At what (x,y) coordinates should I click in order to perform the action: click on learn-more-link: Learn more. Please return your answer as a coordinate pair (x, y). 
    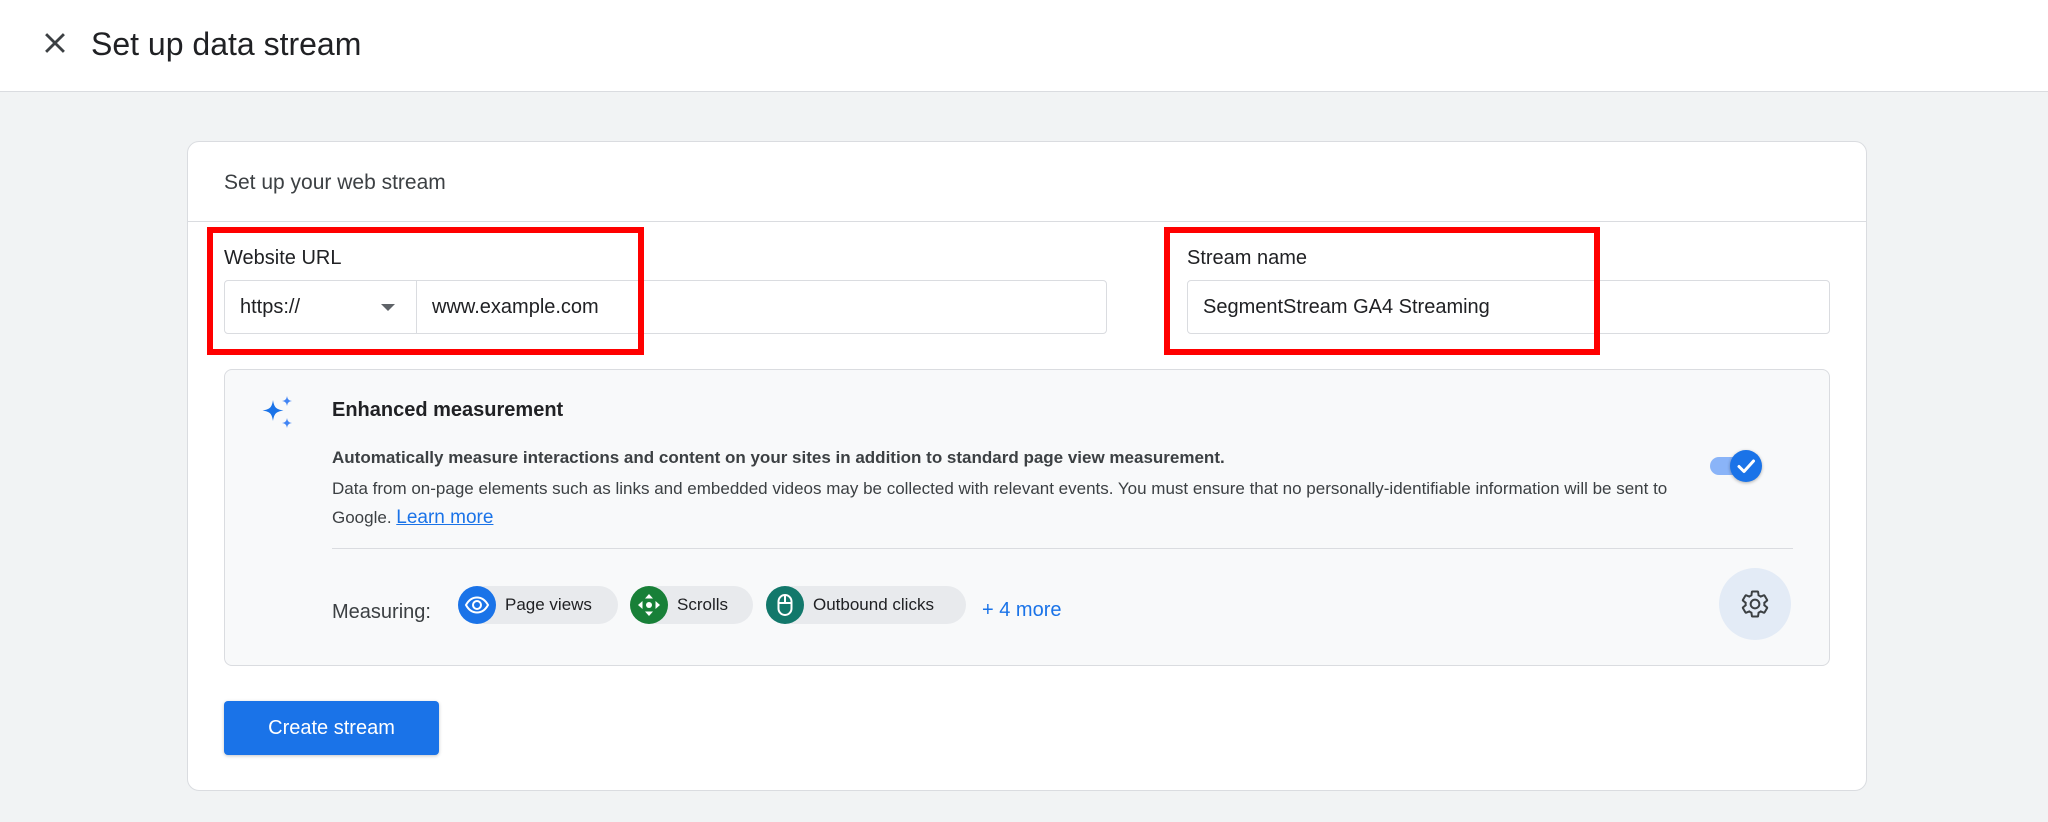
    Looking at the image, I should click on (444, 517).